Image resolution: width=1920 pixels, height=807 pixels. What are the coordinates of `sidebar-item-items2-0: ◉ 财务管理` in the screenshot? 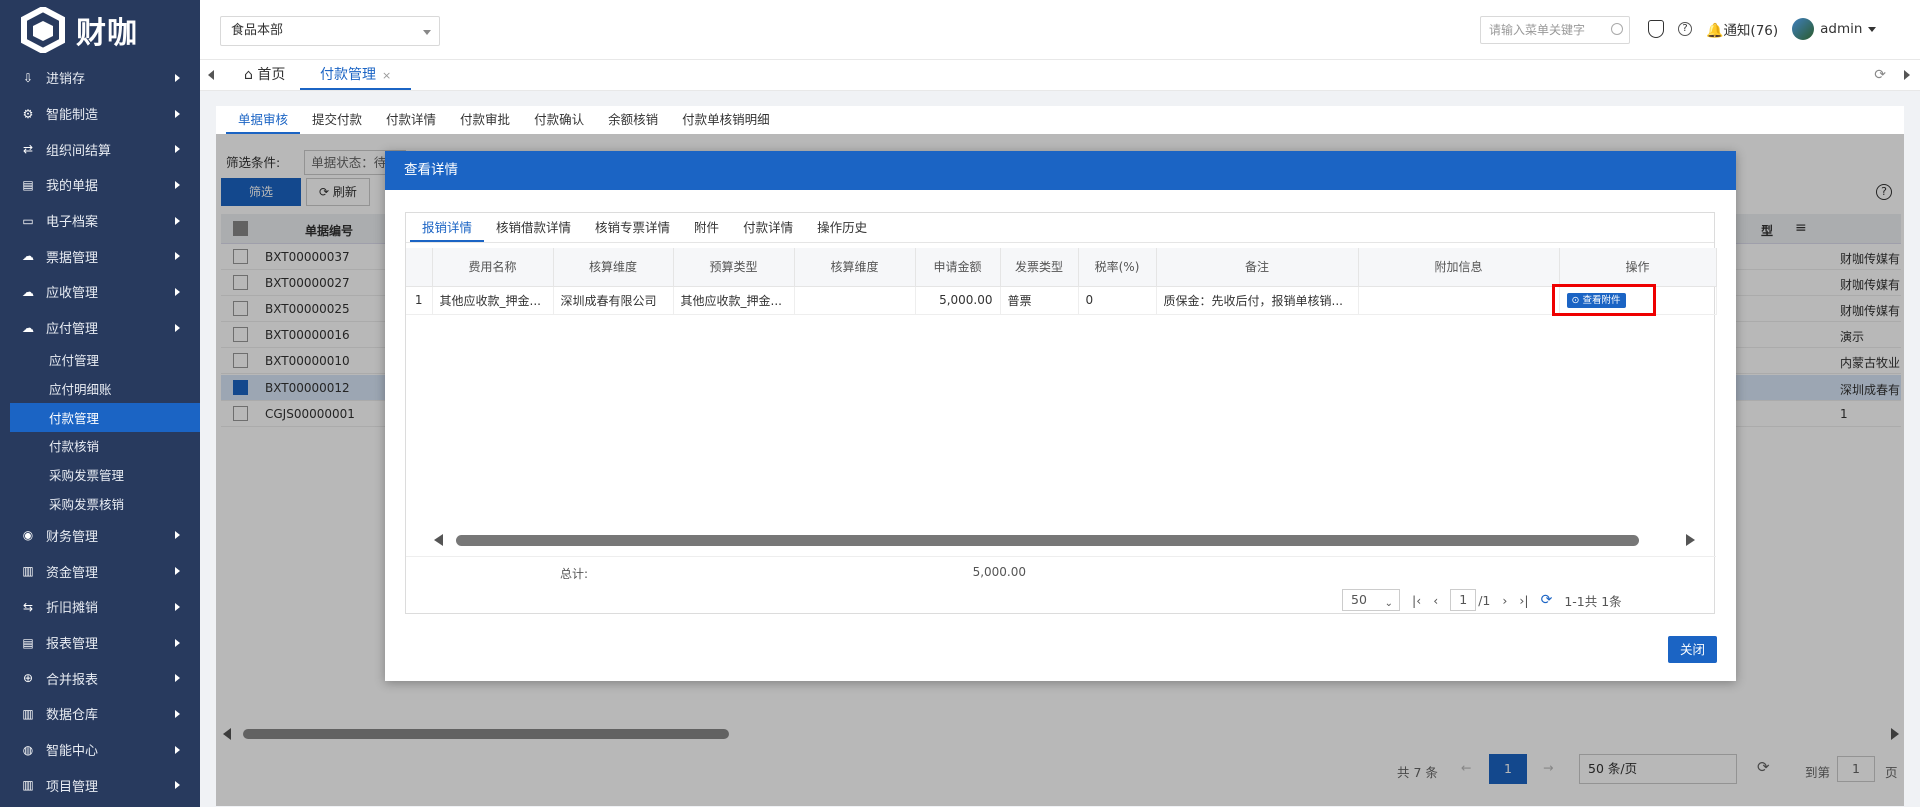 It's located at (100, 536).